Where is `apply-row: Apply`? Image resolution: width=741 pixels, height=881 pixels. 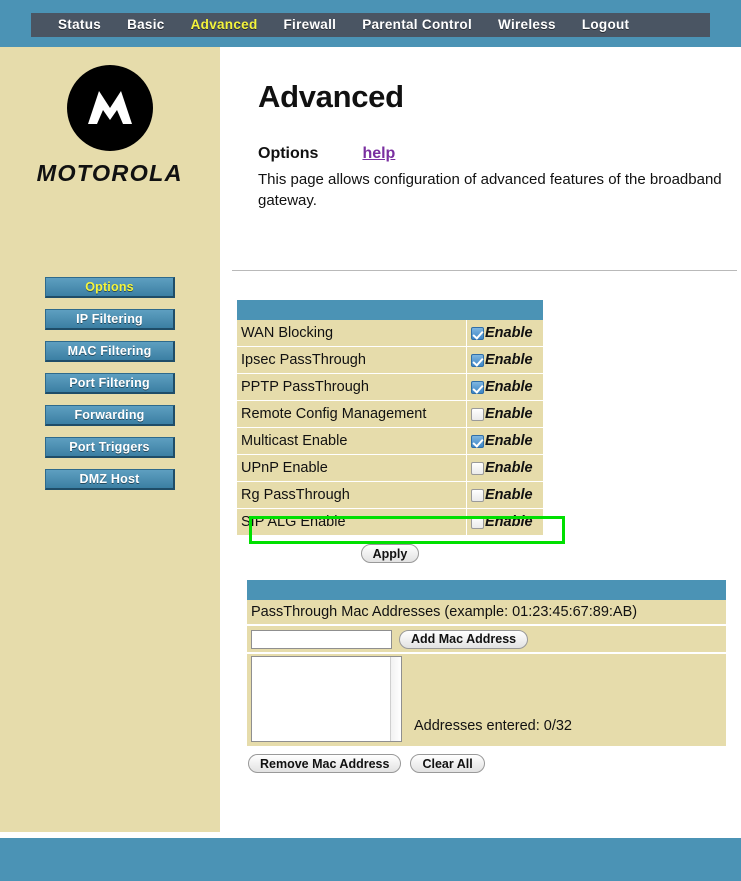
apply-row: Apply is located at coordinates (390, 553).